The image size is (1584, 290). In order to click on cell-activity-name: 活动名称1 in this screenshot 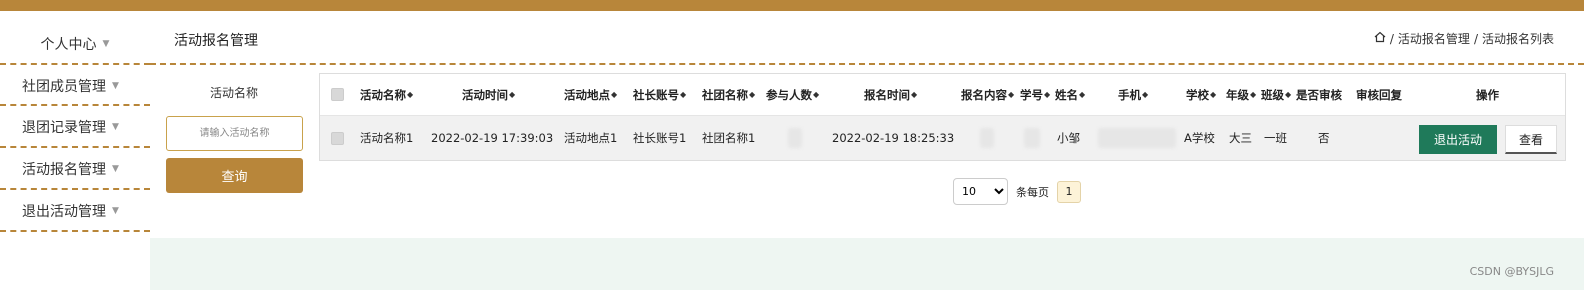, I will do `click(387, 138)`.